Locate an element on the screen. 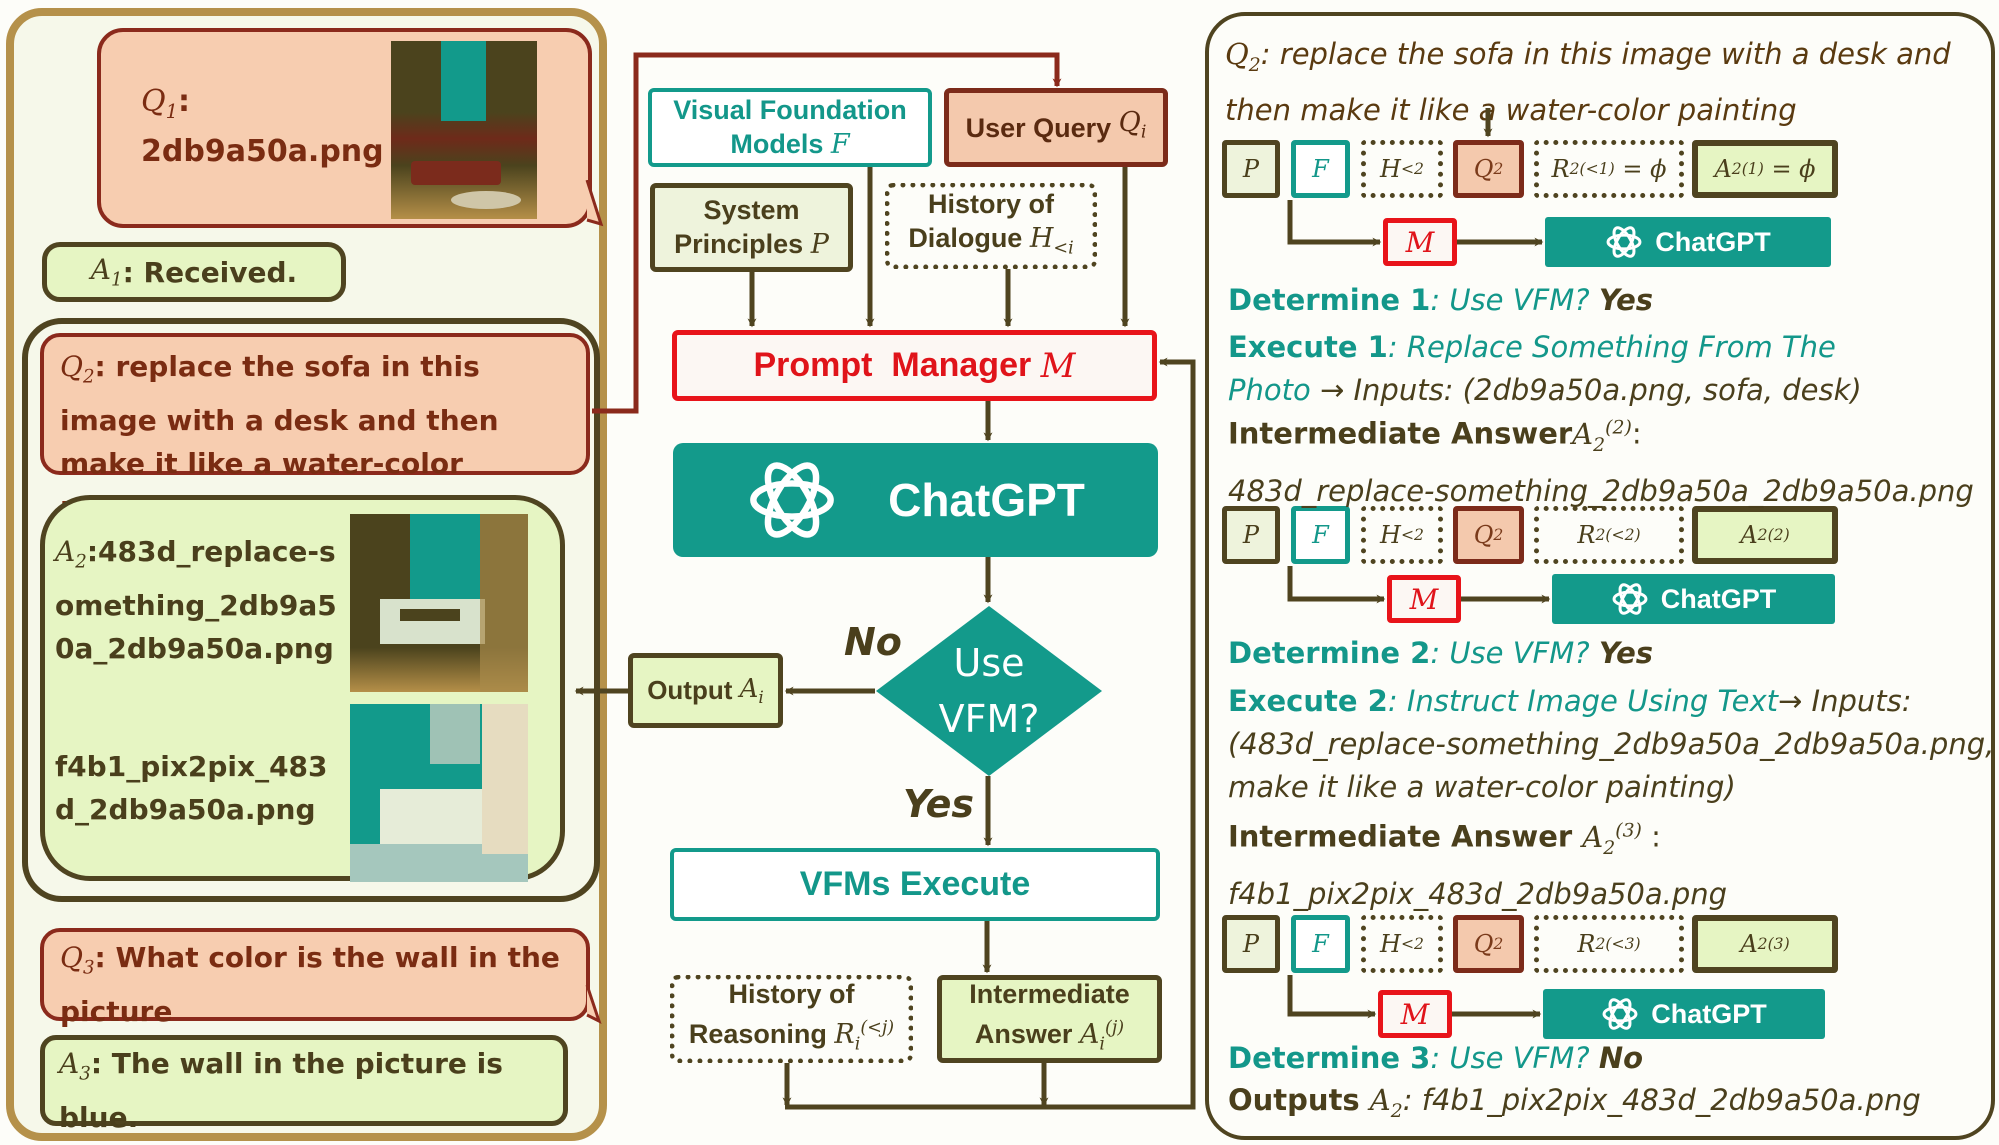 This screenshot has width=1999, height=1145. determine-2: Determine 2: Use VFM? Yes is located at coordinates (1440, 653).